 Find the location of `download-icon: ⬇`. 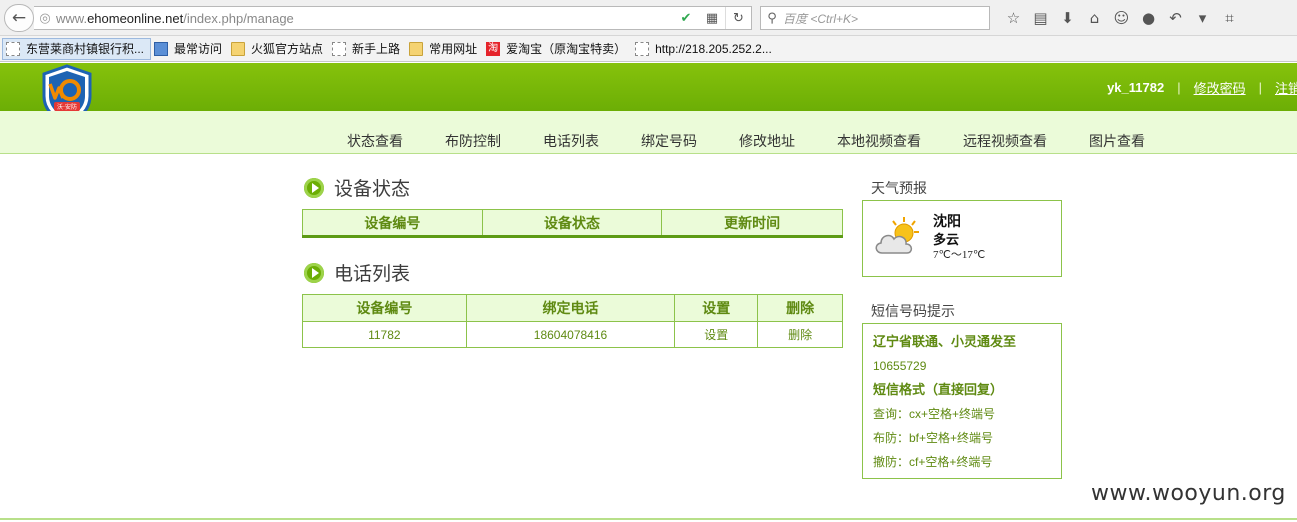

download-icon: ⬇ is located at coordinates (1067, 18).